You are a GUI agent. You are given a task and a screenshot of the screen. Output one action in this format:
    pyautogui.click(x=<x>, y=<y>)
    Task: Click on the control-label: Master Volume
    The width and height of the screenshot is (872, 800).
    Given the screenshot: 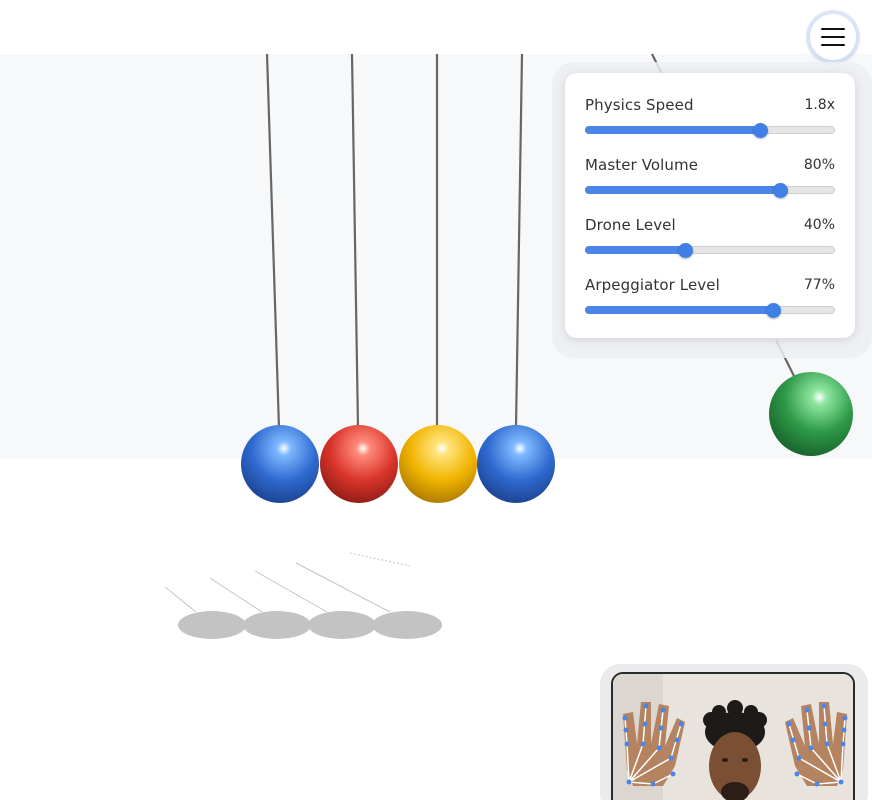 What is the action you would take?
    pyautogui.click(x=642, y=165)
    